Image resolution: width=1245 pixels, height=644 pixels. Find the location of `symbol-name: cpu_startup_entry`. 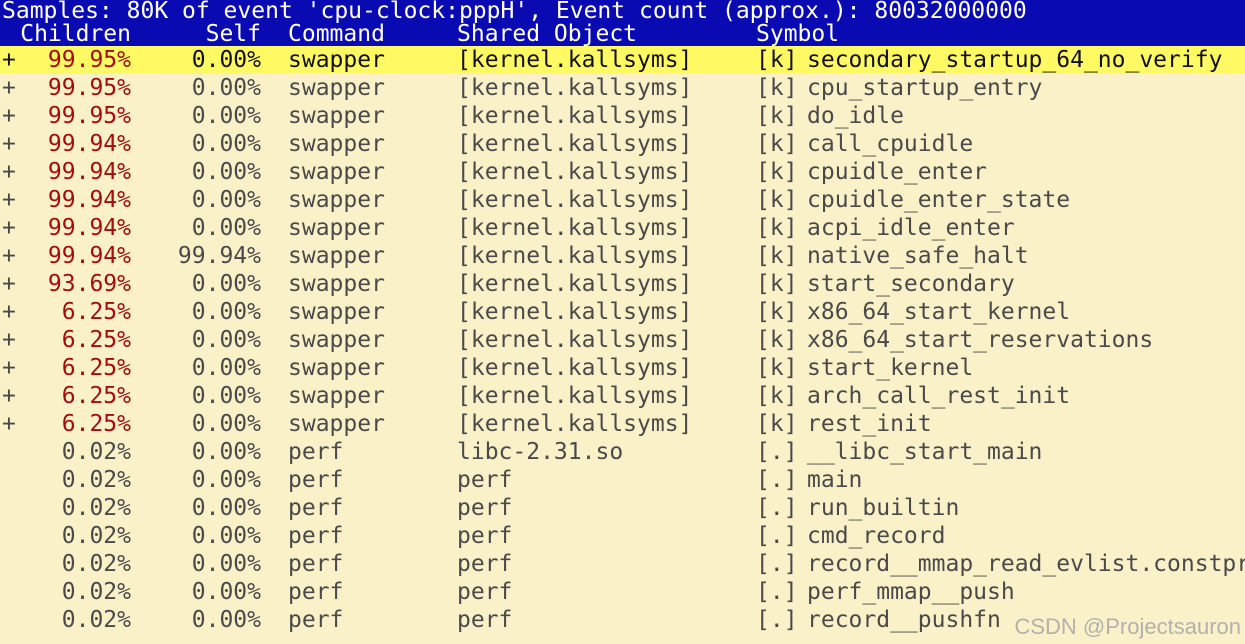

symbol-name: cpu_startup_entry is located at coordinates (925, 88).